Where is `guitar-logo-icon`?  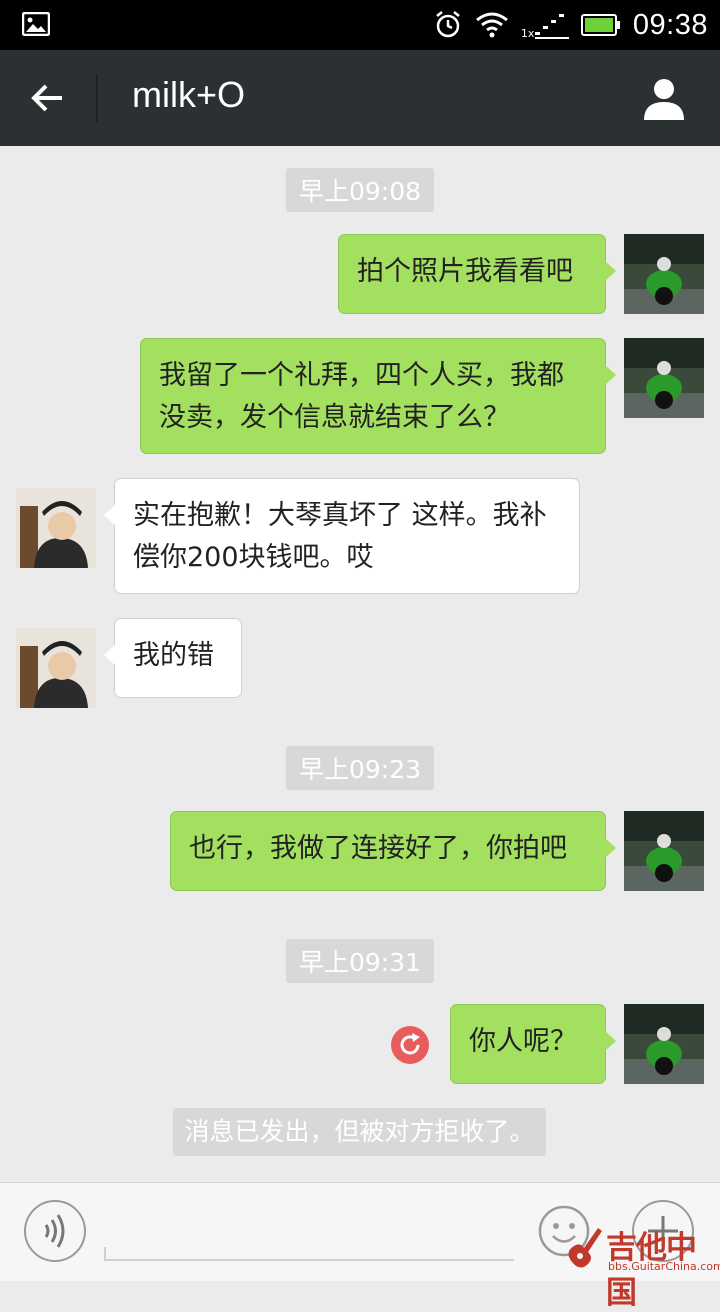 guitar-logo-icon is located at coordinates (585, 1248).